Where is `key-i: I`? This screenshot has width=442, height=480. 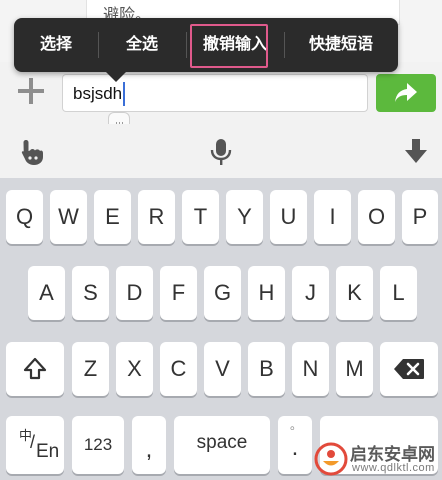
key-i: I is located at coordinates (332, 217).